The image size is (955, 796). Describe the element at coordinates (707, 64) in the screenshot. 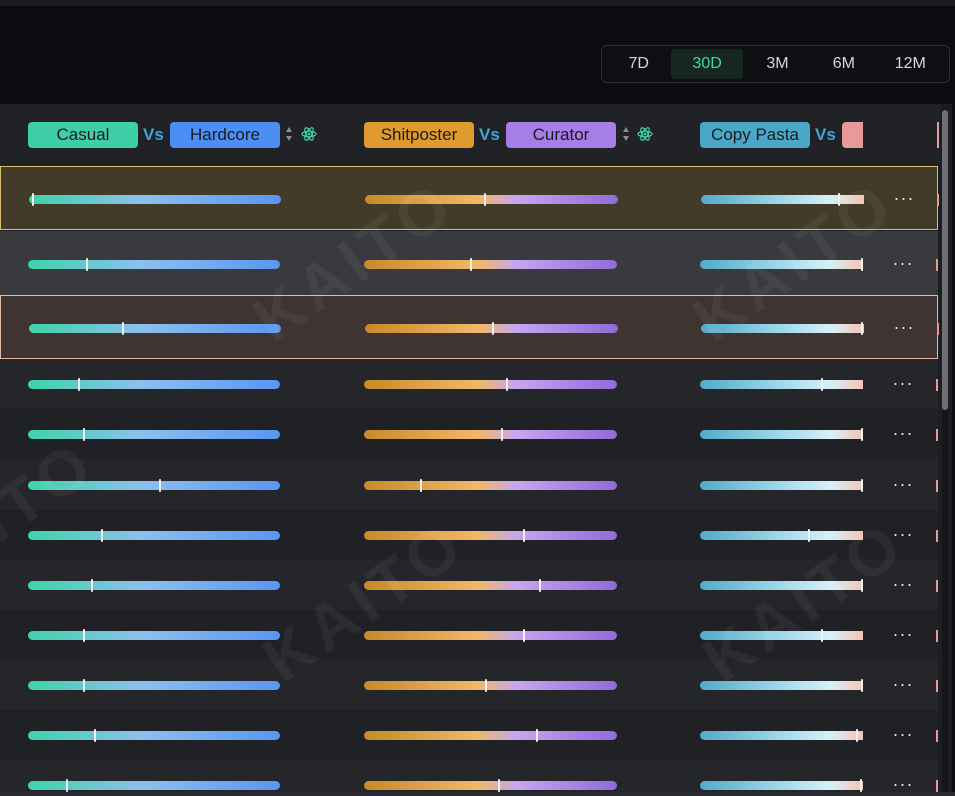

I see `period-30d: 30D` at that location.